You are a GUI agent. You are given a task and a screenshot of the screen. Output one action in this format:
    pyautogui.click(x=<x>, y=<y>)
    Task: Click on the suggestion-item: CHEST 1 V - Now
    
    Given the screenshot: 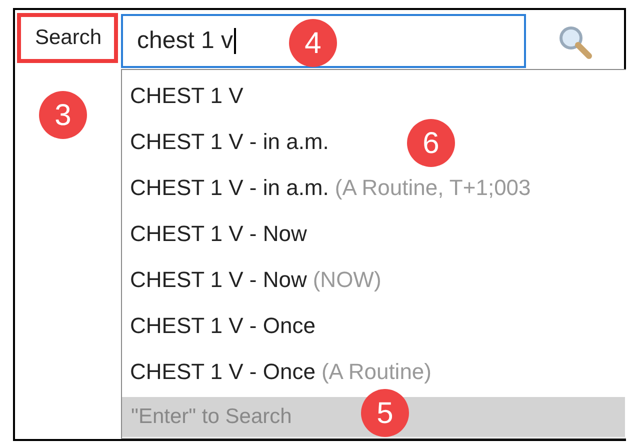 What is the action you would take?
    pyautogui.click(x=214, y=233)
    